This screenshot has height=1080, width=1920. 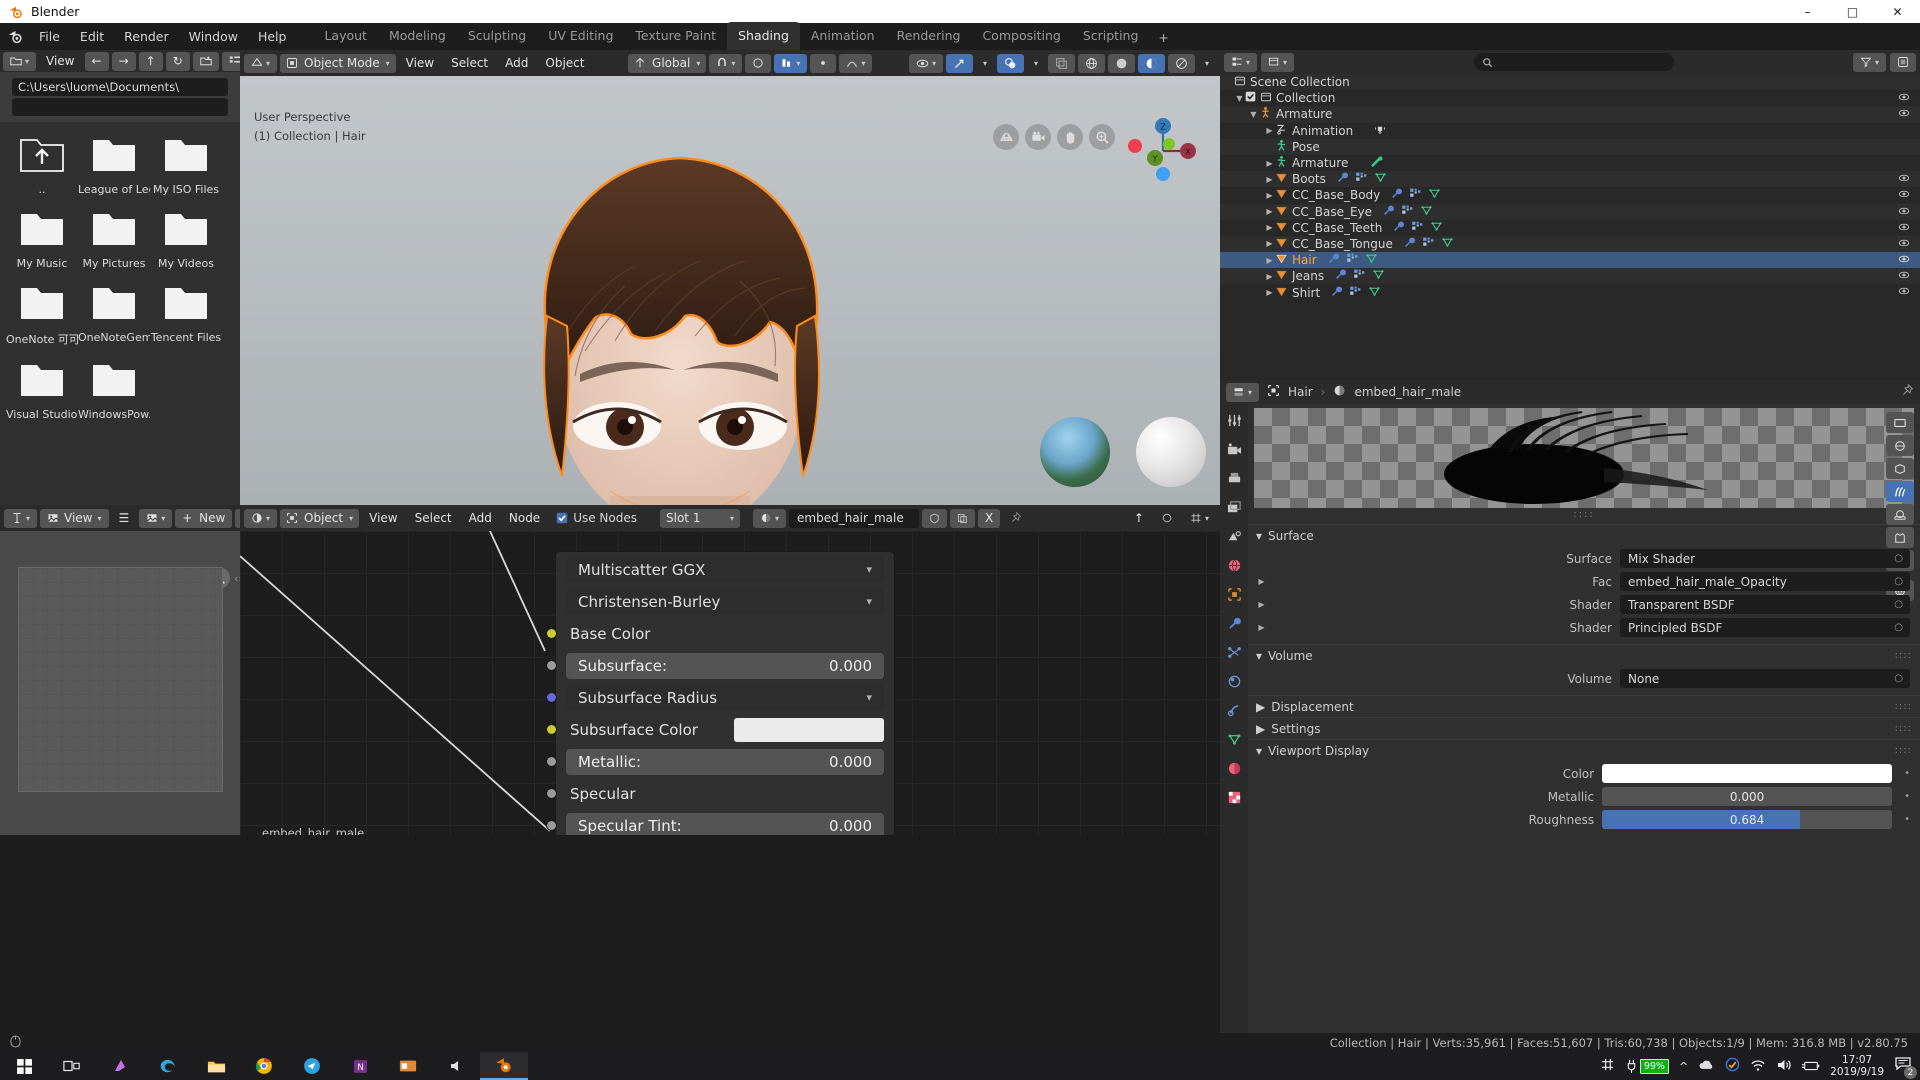 What do you see at coordinates (264, 1066) in the screenshot?
I see `chrome-icon` at bounding box center [264, 1066].